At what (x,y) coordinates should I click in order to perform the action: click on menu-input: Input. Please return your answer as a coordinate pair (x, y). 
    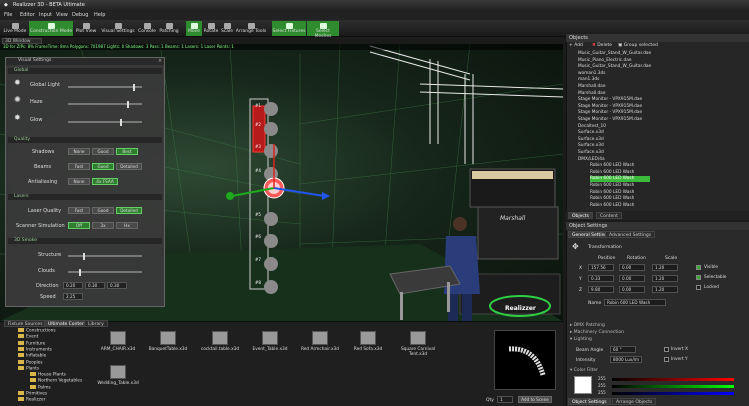
    Looking at the image, I should click on (45, 15).